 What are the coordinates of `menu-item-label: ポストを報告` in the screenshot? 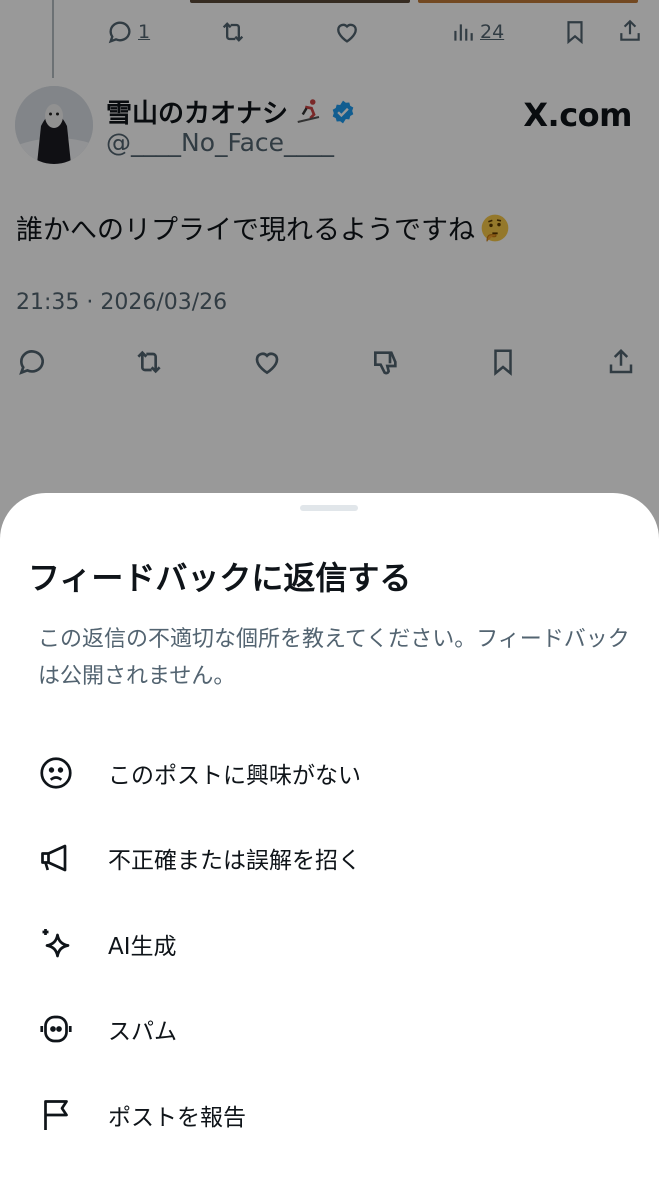 It's located at (177, 1117).